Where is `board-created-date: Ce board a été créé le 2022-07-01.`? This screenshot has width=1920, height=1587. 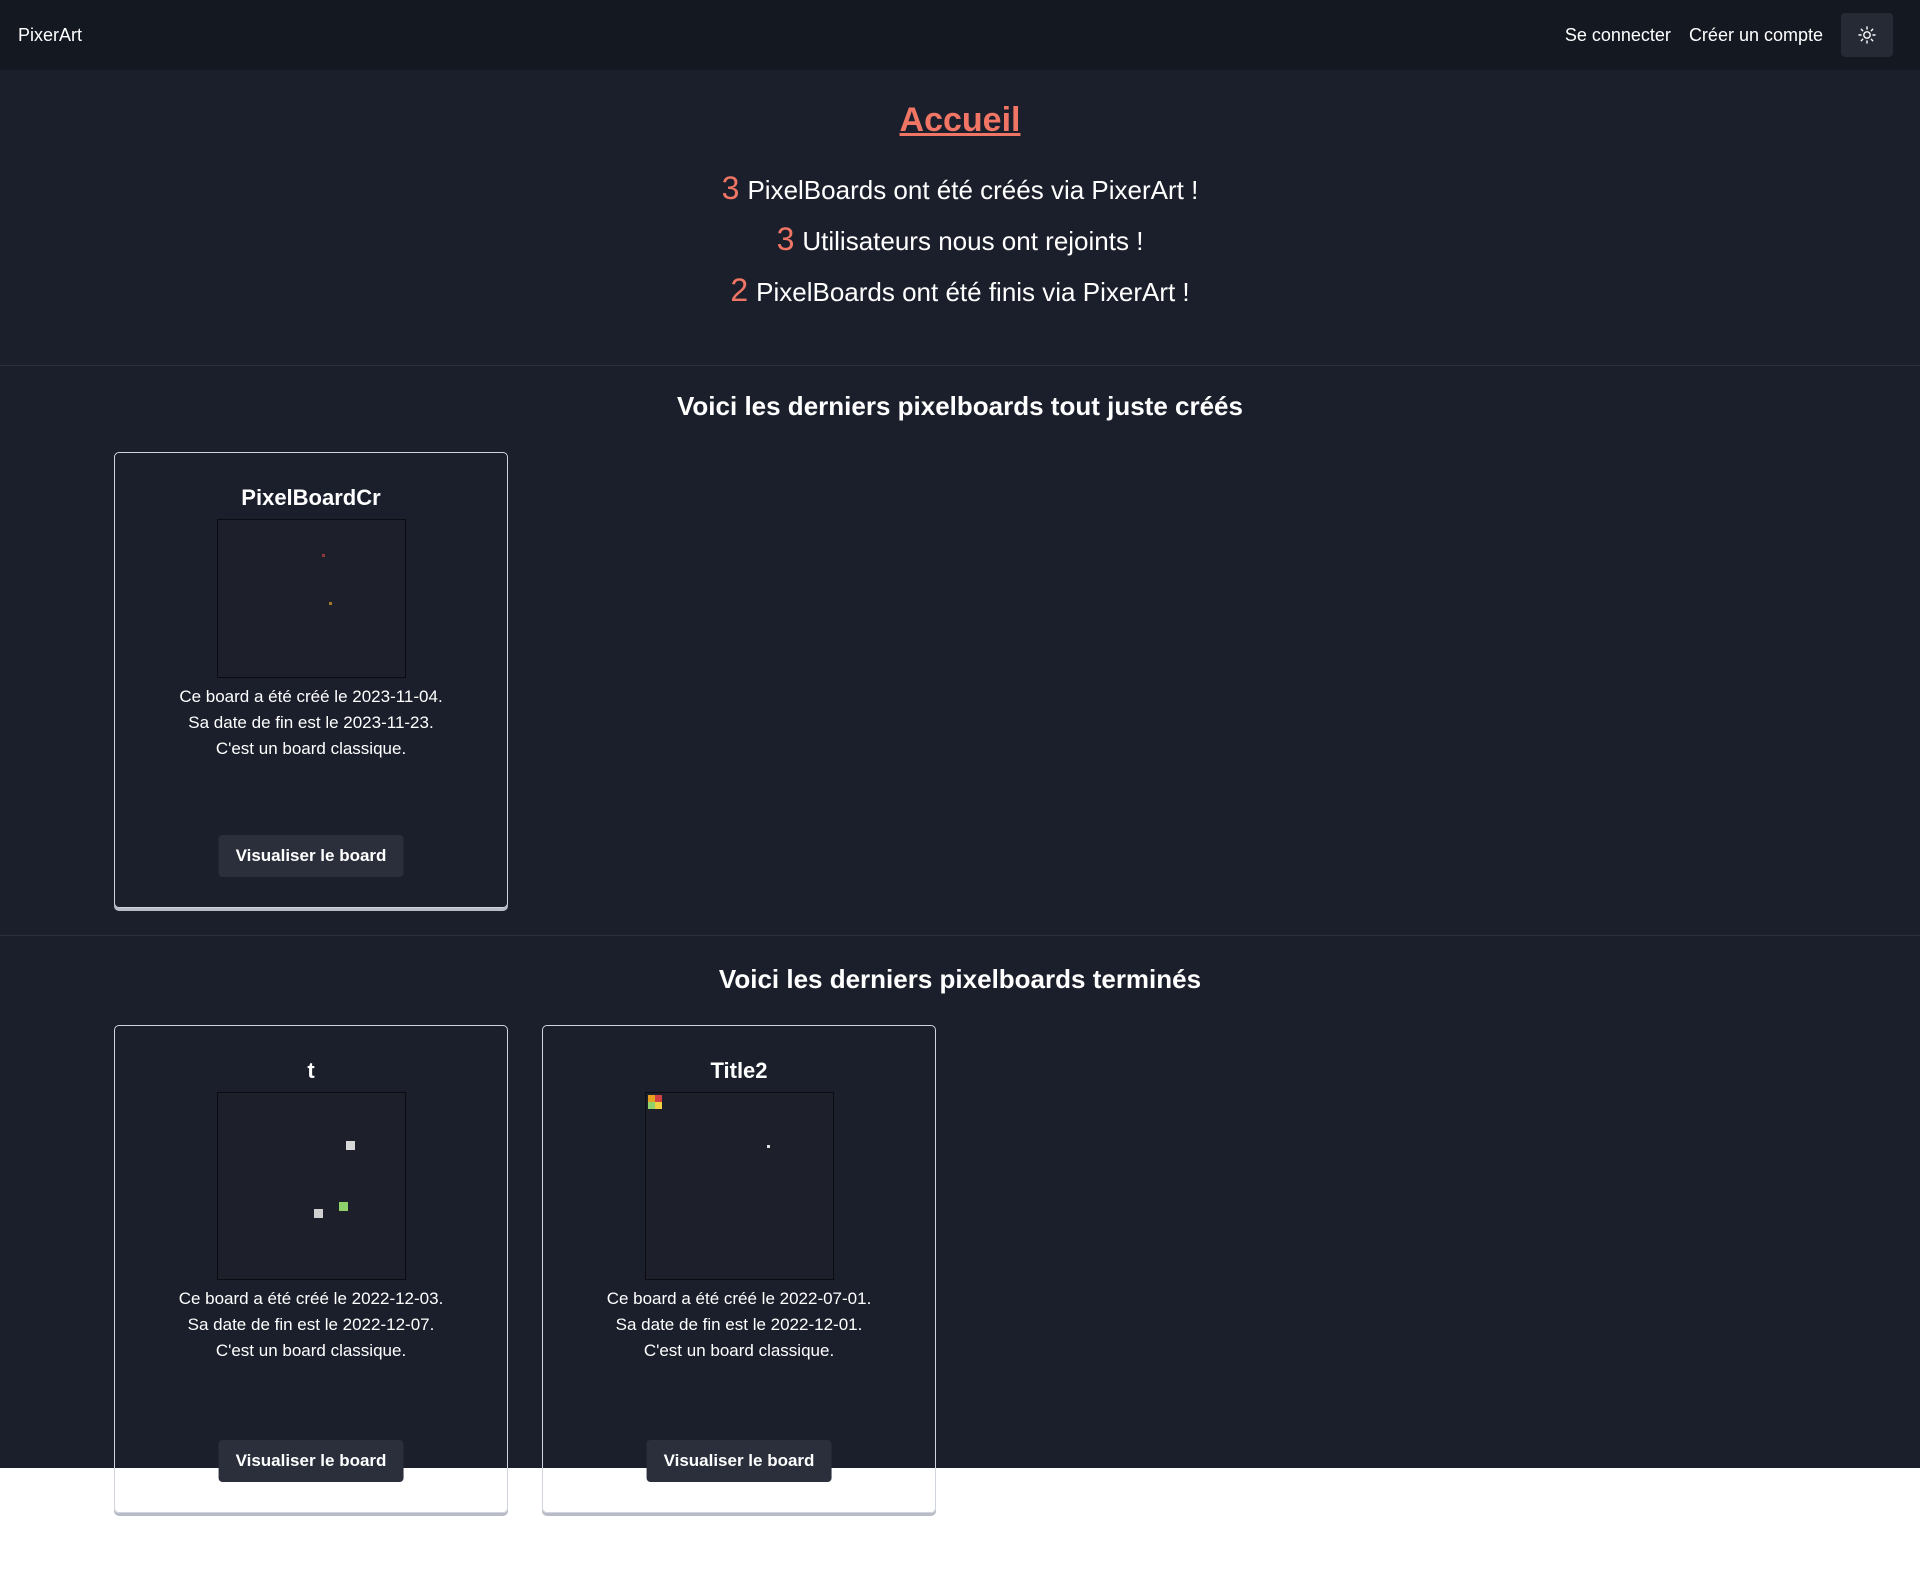
board-created-date: Ce board a été créé le 2022-07-01. is located at coordinates (739, 1298).